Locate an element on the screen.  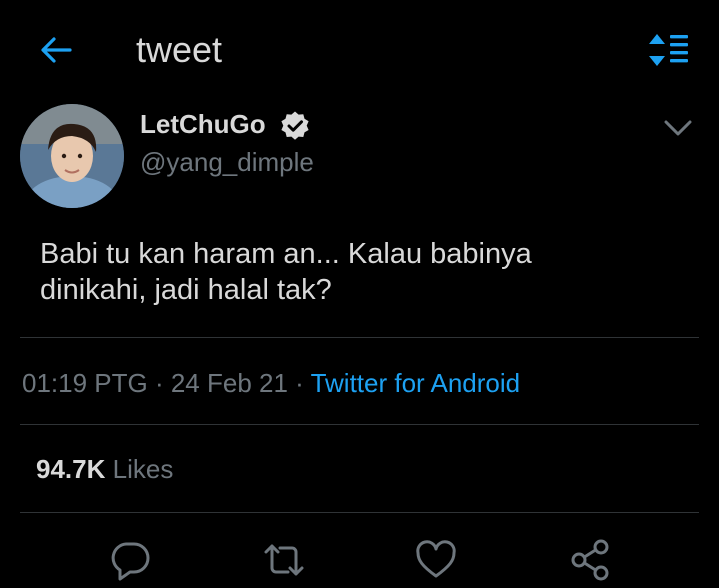
page-title: tweet is located at coordinates (179, 49).